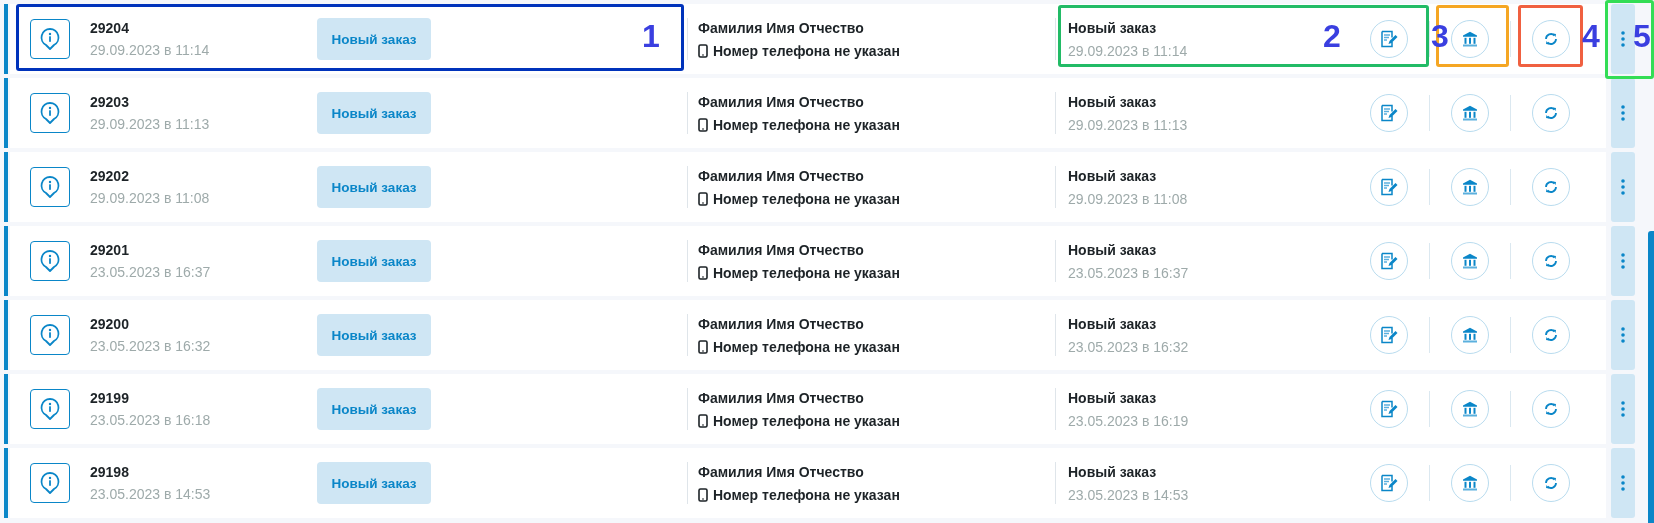  I want to click on order-number: 29203, so click(109, 102).